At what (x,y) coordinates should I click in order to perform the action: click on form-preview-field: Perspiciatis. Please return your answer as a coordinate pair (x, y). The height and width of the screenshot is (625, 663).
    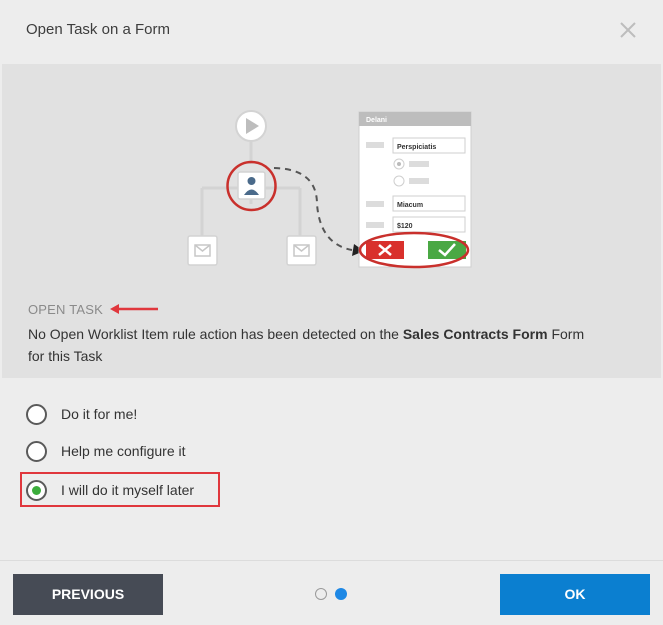
    Looking at the image, I should click on (416, 147).